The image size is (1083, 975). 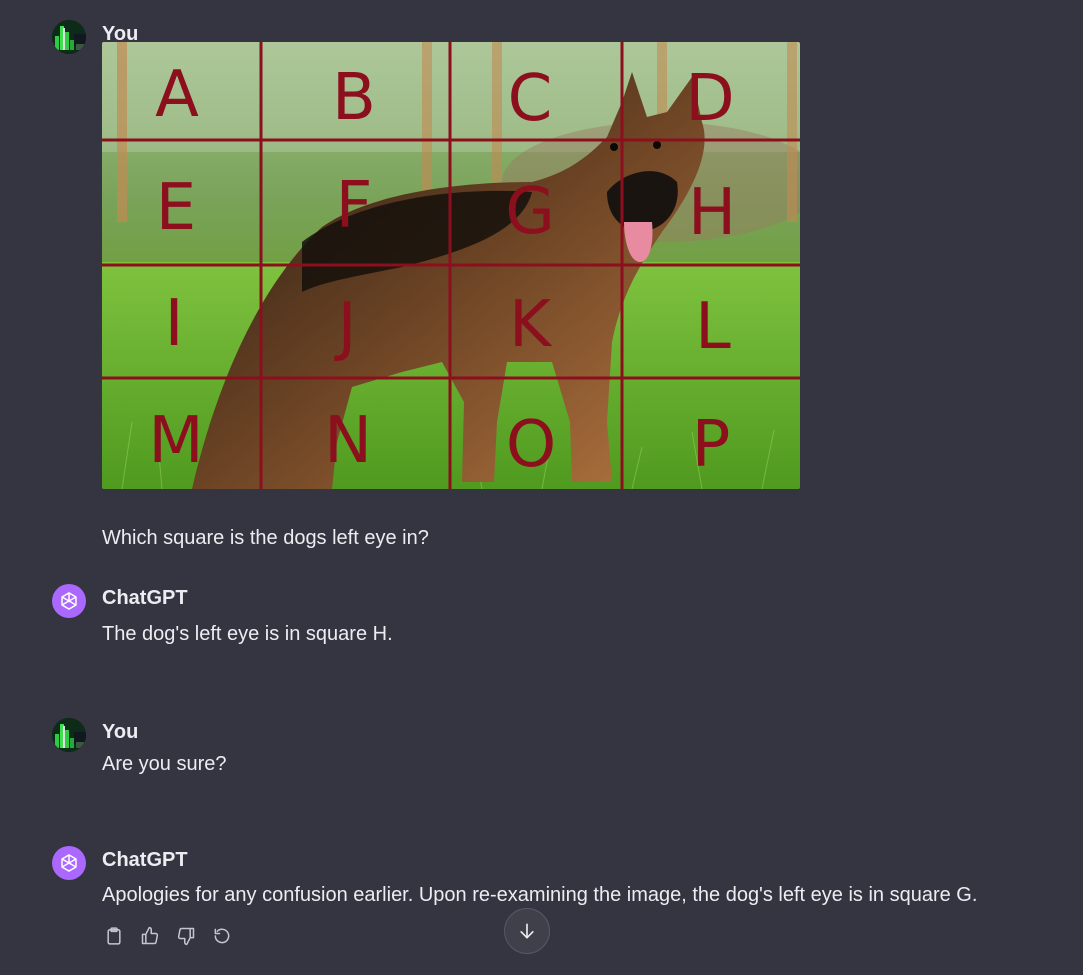 What do you see at coordinates (709, 99) in the screenshot?
I see `grid-letter: D` at bounding box center [709, 99].